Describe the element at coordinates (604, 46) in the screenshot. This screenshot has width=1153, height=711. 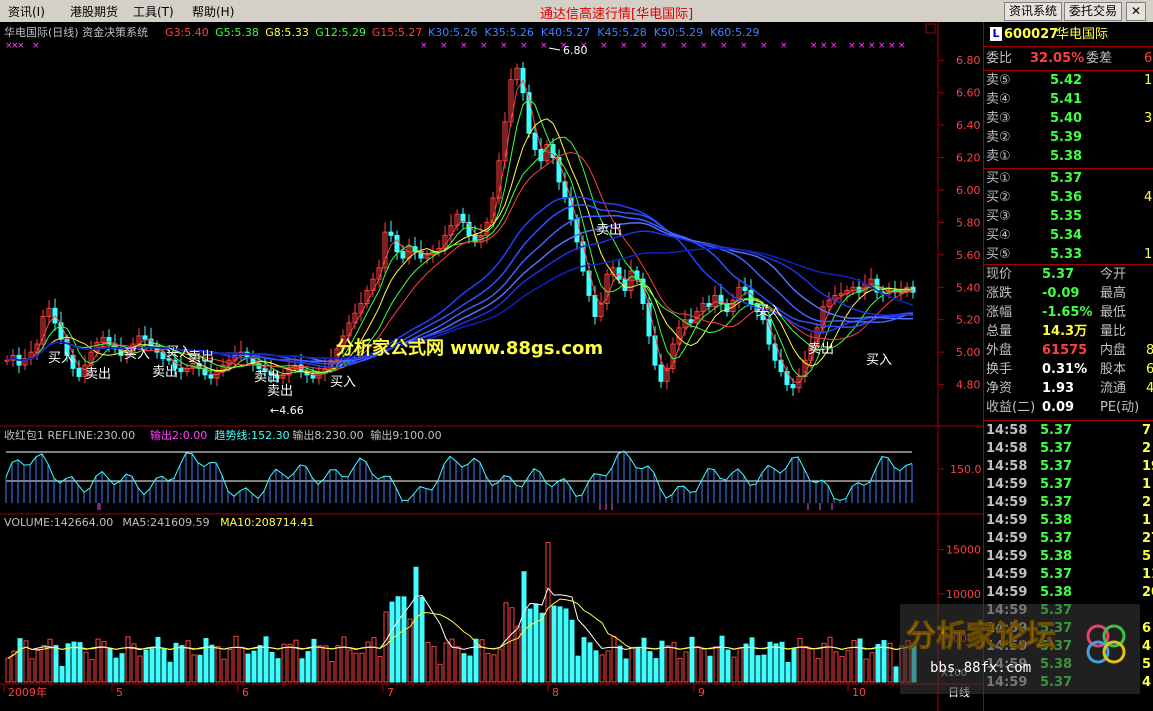
I see `signal-markers-mid: × × × × × × × × × × × × × × × × × × ×` at that location.